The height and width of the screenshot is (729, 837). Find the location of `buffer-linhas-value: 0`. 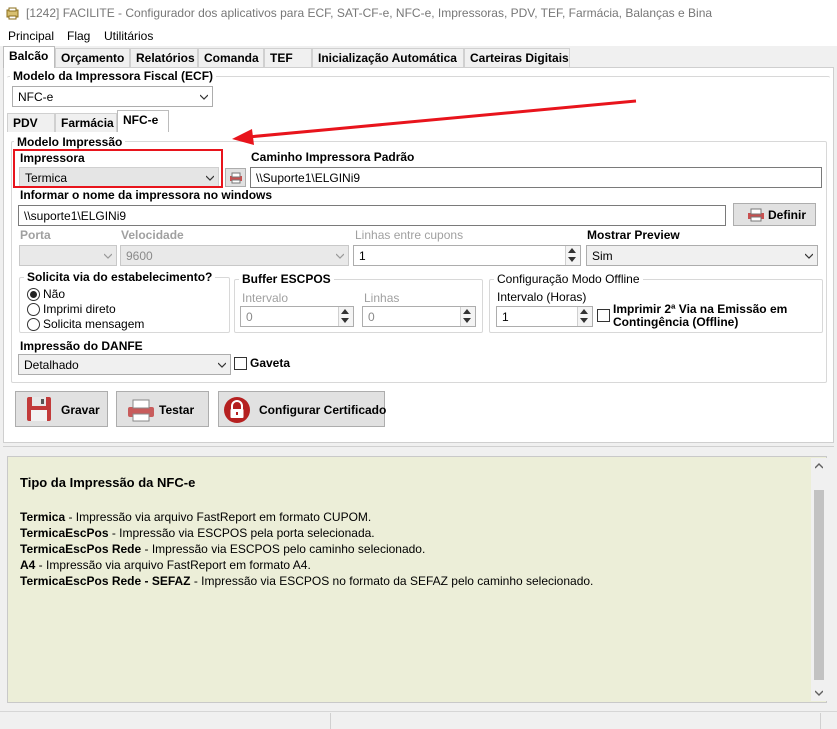

buffer-linhas-value: 0 is located at coordinates (371, 317).